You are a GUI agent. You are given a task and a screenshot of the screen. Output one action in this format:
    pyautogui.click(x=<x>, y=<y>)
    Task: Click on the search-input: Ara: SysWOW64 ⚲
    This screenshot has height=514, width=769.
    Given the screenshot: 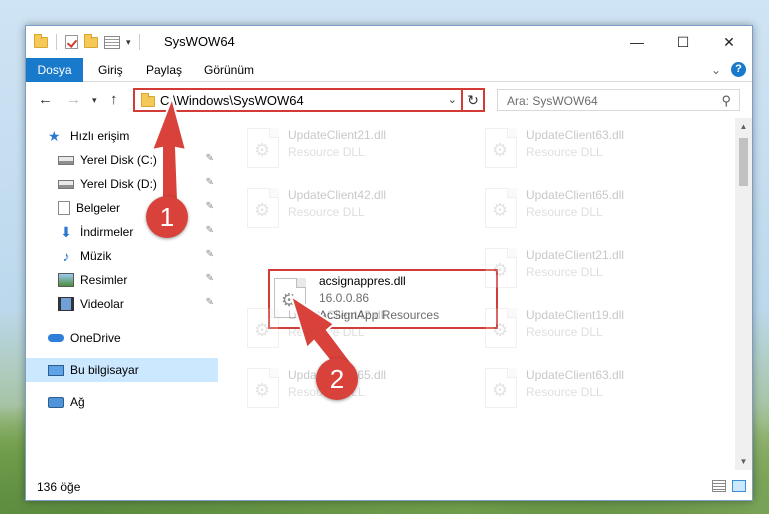 What is the action you would take?
    pyautogui.click(x=618, y=100)
    